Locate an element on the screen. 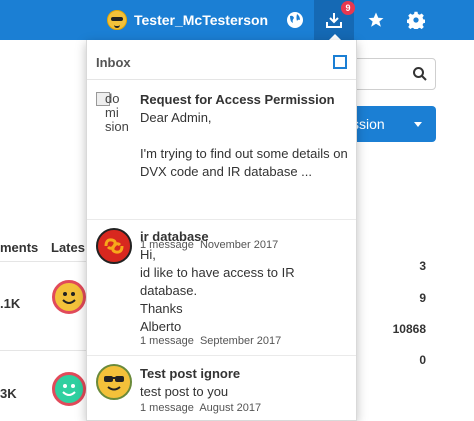 Image resolution: width=474 pixels, height=421 pixels. top-navigation-bar: Tester_McTesterson 9 is located at coordinates (237, 20).